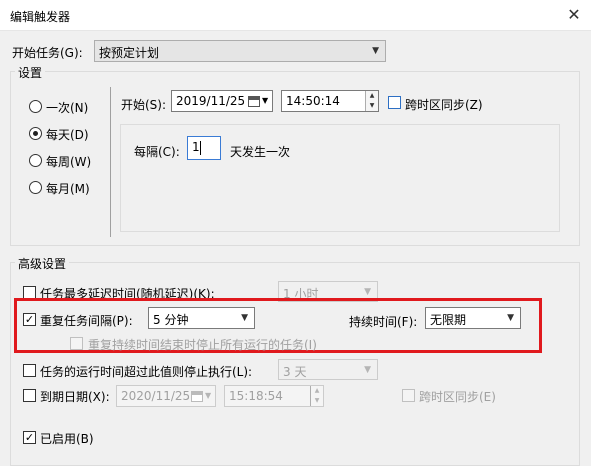 Image resolution: width=591 pixels, height=466 pixels. Describe the element at coordinates (67, 108) in the screenshot. I see `radio-once-label: 一次(N)` at that location.